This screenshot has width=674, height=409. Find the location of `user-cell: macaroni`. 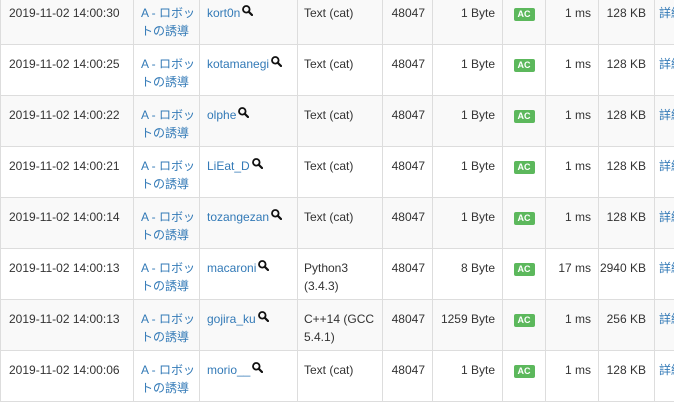

user-cell: macaroni is located at coordinates (248, 274).